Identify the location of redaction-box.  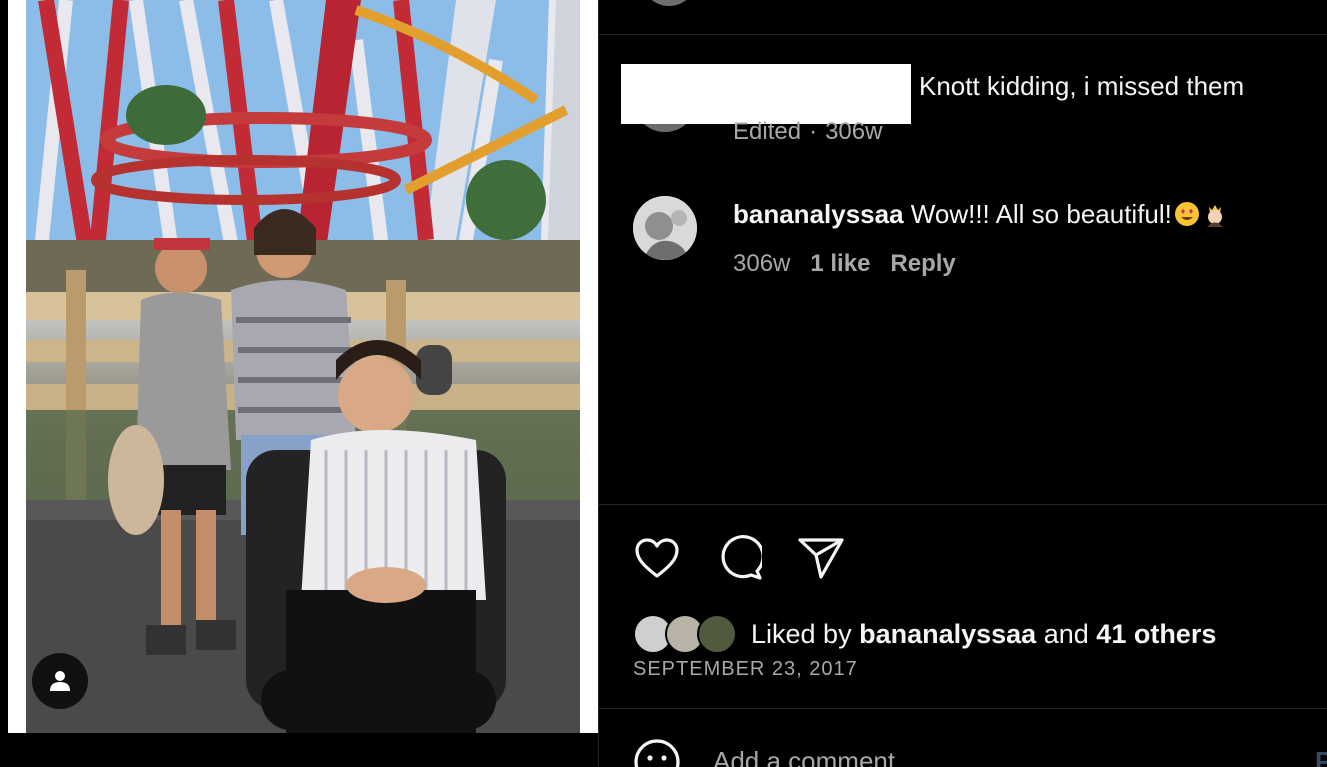
(766, 94).